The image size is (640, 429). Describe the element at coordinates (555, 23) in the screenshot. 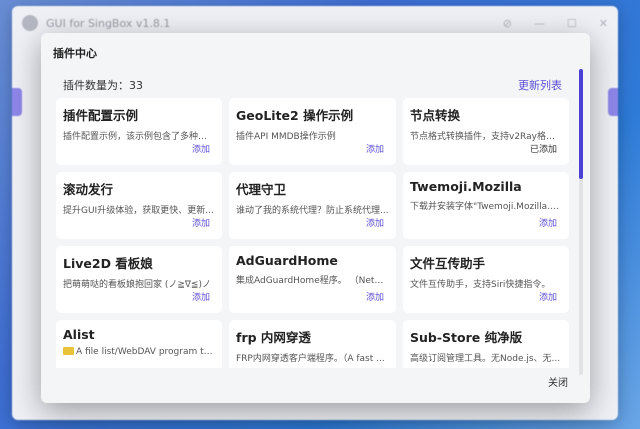

I see `window-controls: ⊘ — ☐ ✕` at that location.